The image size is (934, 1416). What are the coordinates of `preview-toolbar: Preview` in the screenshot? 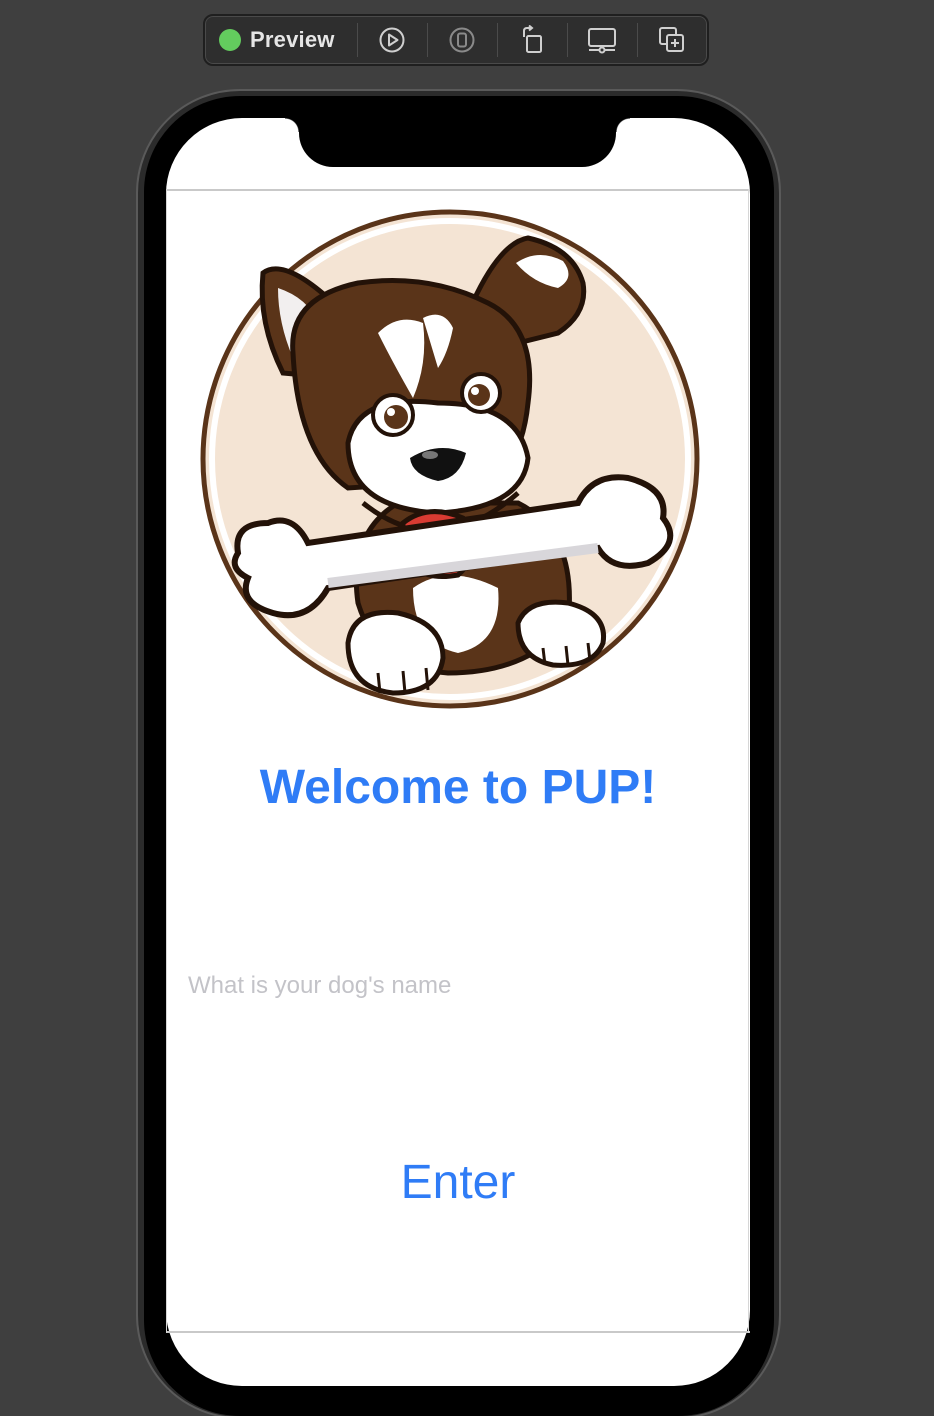 It's located at (456, 40).